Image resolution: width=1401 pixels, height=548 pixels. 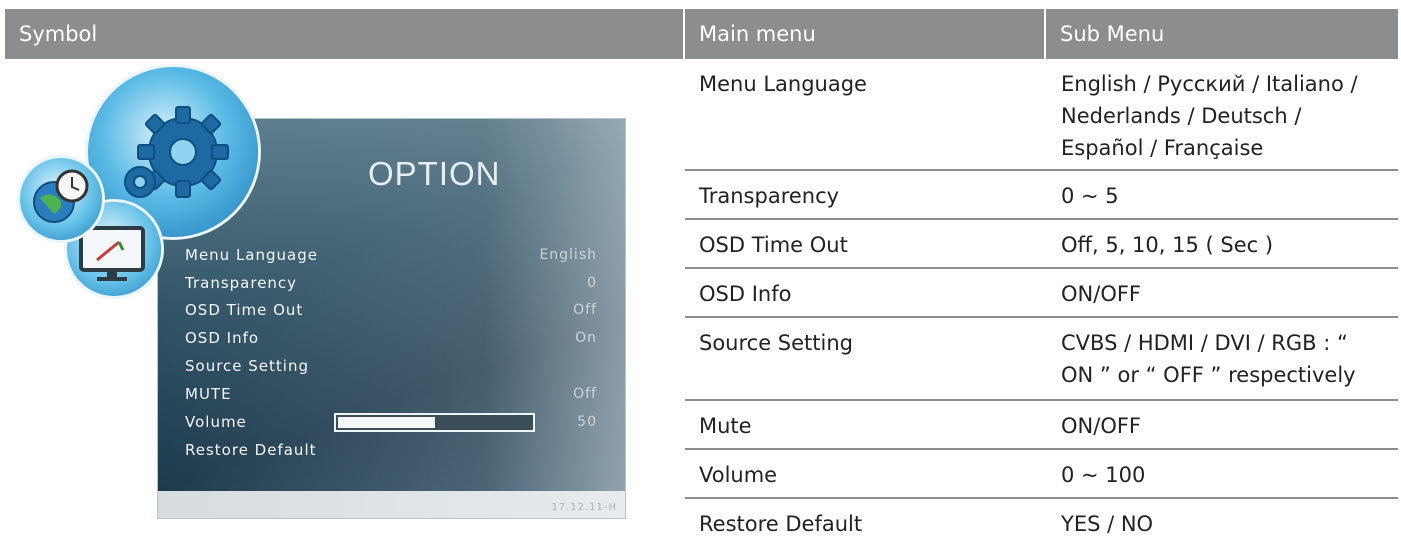 What do you see at coordinates (745, 294) in the screenshot?
I see `main-menu-cell: OSD Info` at bounding box center [745, 294].